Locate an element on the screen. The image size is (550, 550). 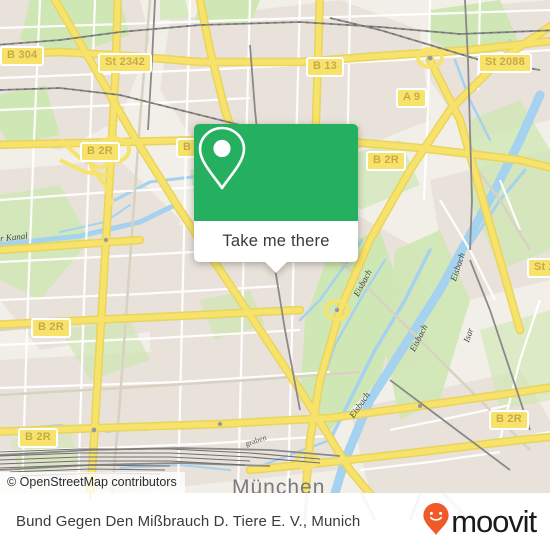
map-attribution: © OpenStreetMap contributors is located at coordinates (92, 482).